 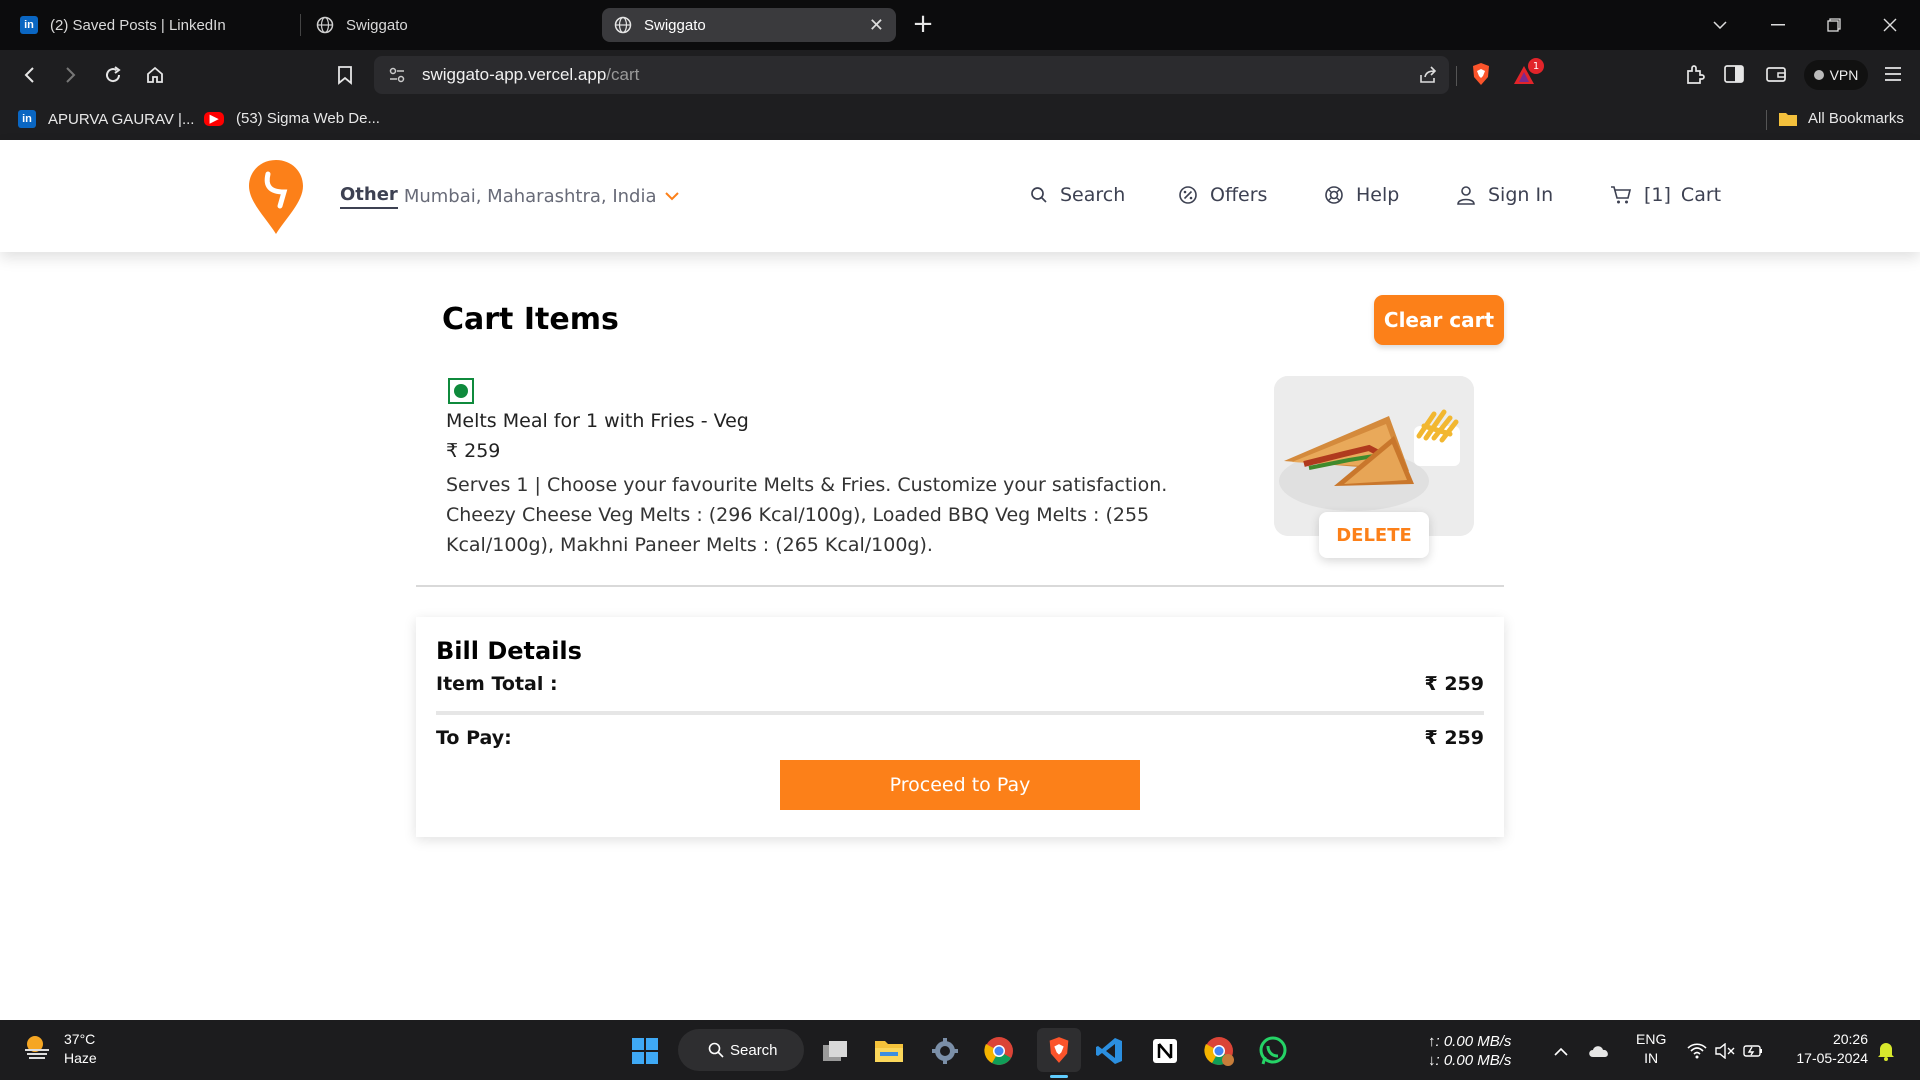 What do you see at coordinates (1651, 1049) in the screenshot?
I see `language-indicator: ENG IN` at bounding box center [1651, 1049].